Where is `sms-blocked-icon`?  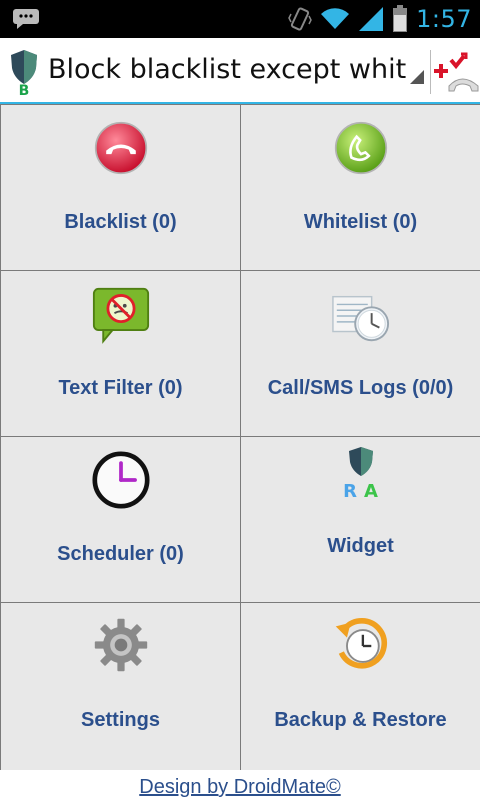 sms-blocked-icon is located at coordinates (120, 315).